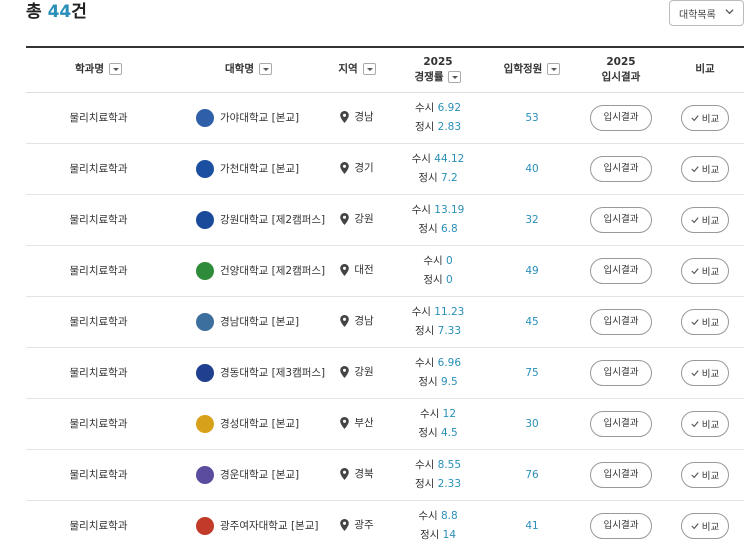  Describe the element at coordinates (357, 372) in the screenshot. I see `region-cell: 강원` at that location.